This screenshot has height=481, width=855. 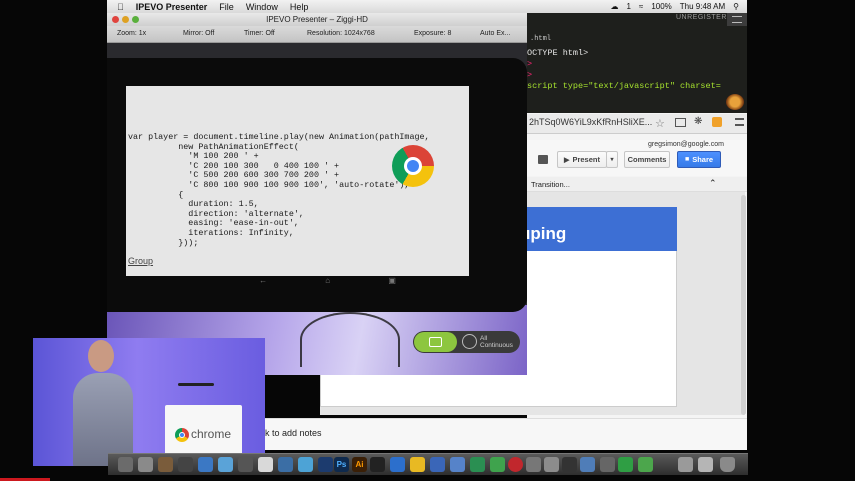 What do you see at coordinates (727, 464) in the screenshot?
I see `dock-trash-icon` at bounding box center [727, 464].